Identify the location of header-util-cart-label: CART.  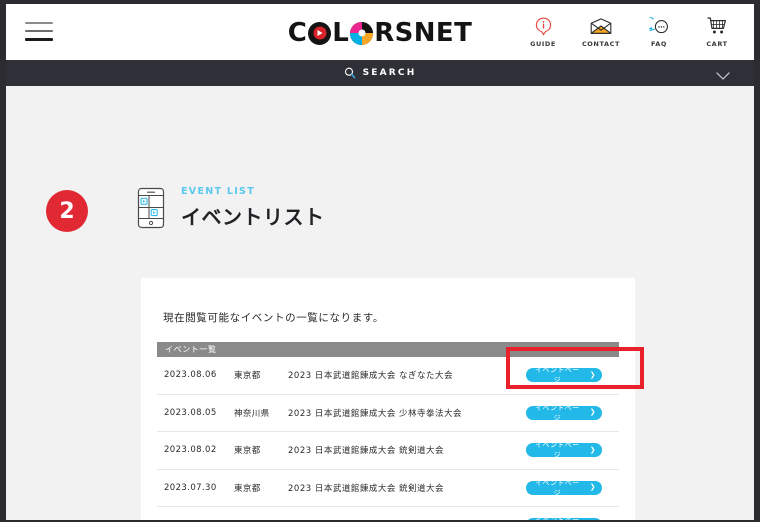
(717, 44).